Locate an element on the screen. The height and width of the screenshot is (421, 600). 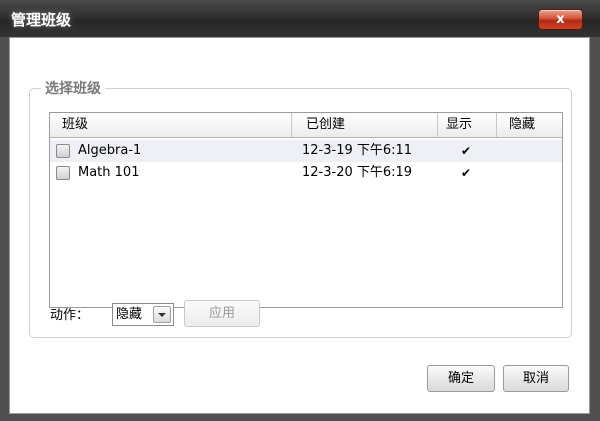
action-select-value: 隐藏 is located at coordinates (129, 314).